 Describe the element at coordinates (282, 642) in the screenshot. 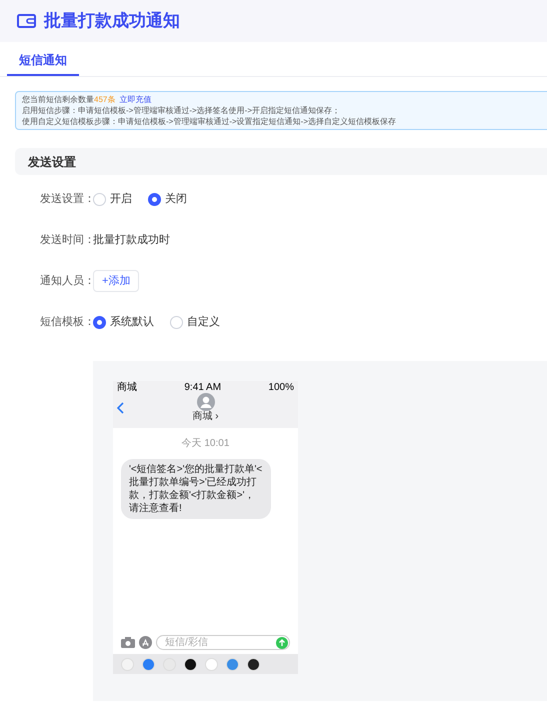

I see `send-icon` at that location.